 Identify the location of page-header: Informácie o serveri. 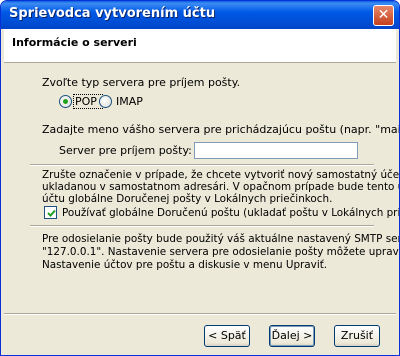
(200, 46).